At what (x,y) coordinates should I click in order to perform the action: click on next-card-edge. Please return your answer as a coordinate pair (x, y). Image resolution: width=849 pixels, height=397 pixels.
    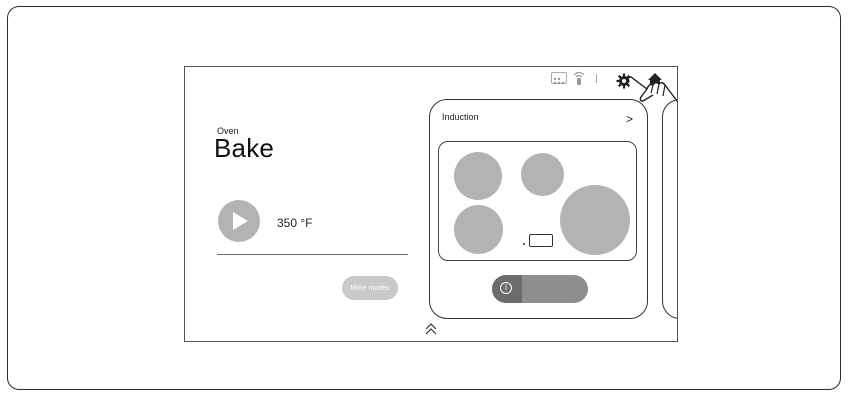
    Looking at the image, I should click on (669, 209).